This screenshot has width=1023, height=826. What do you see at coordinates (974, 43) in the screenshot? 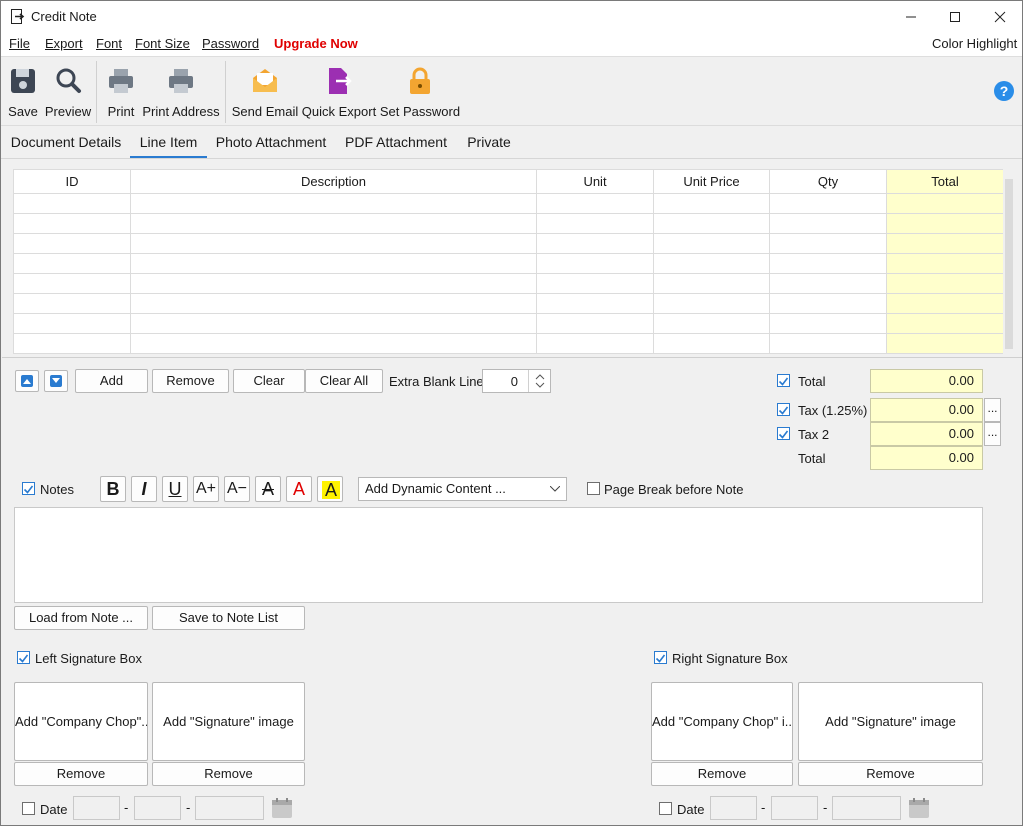
I see `menu-color-highlight: Color Highlight` at bounding box center [974, 43].